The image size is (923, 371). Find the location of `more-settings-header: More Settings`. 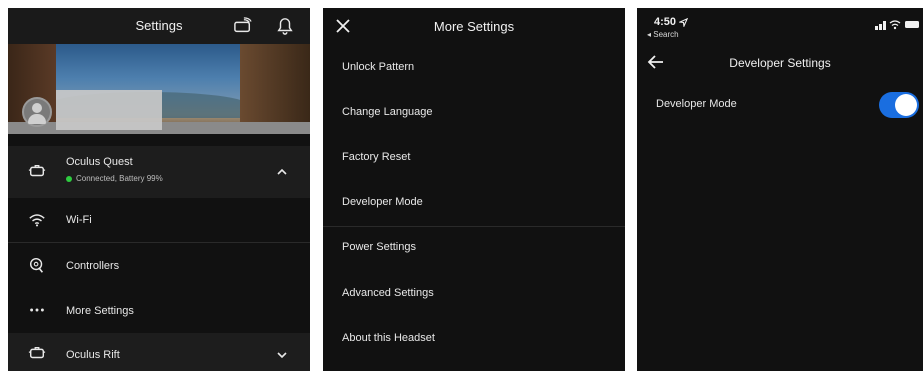

more-settings-header: More Settings is located at coordinates (474, 26).